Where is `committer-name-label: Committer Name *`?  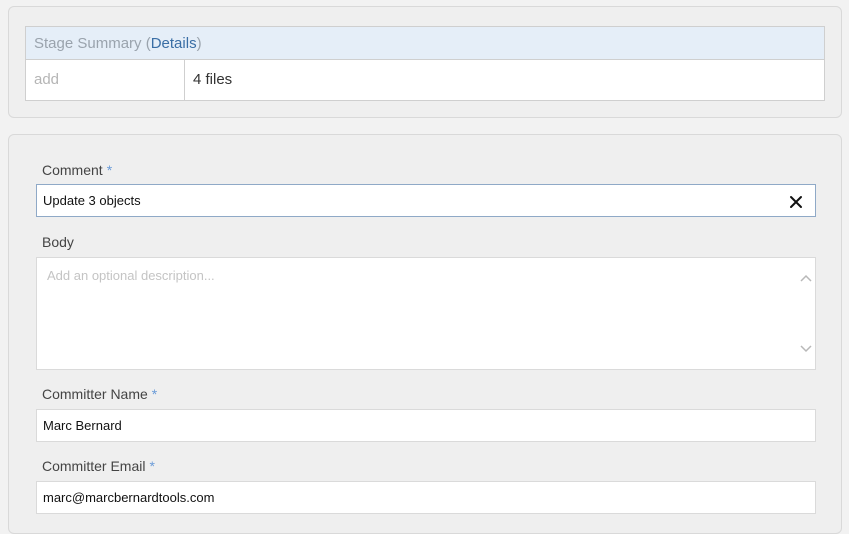 committer-name-label: Committer Name * is located at coordinates (99, 394).